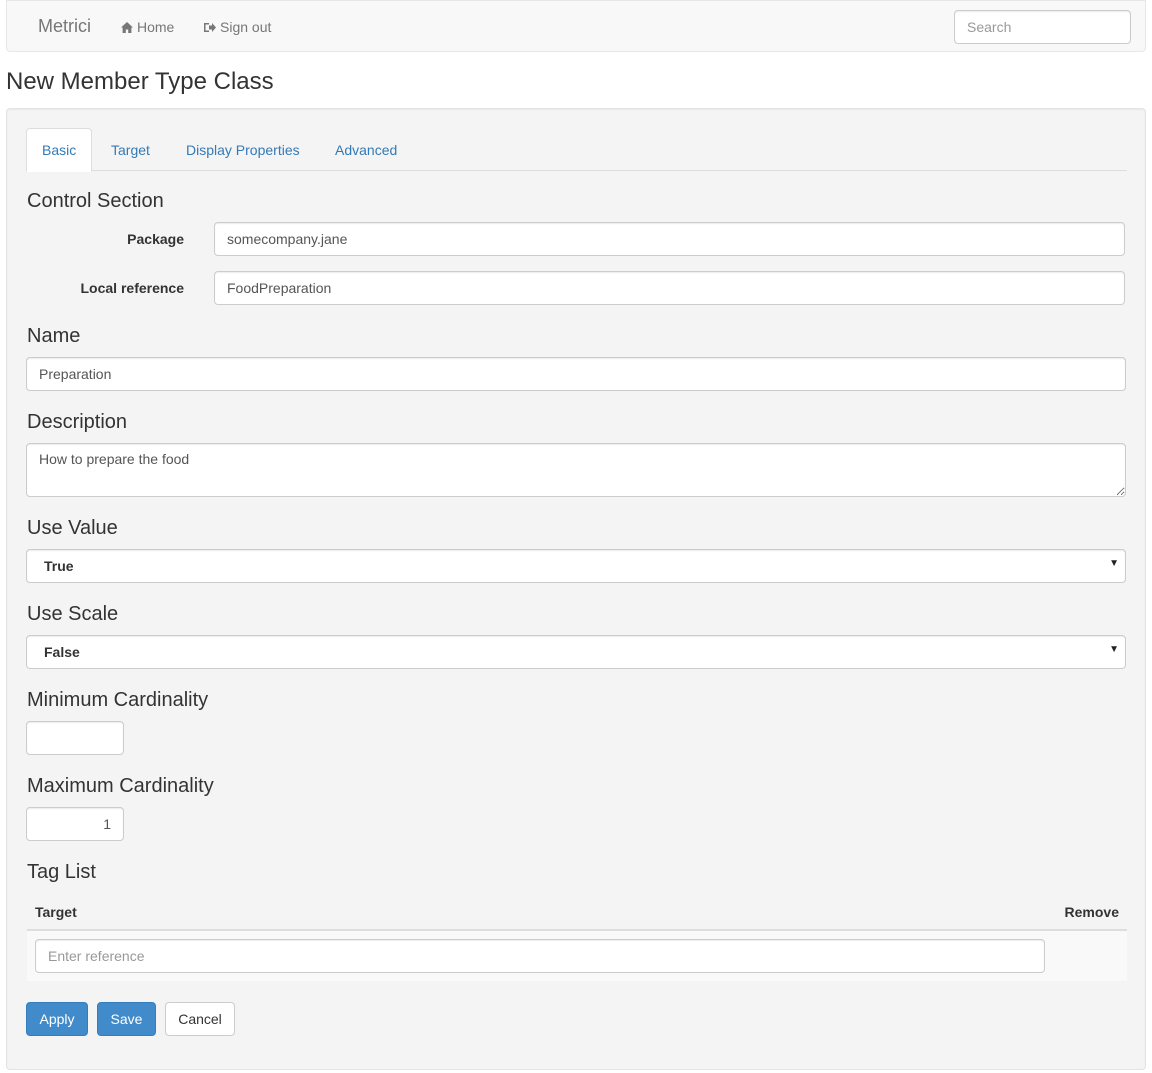  What do you see at coordinates (62, 652) in the screenshot?
I see `use-scale-selected: False` at bounding box center [62, 652].